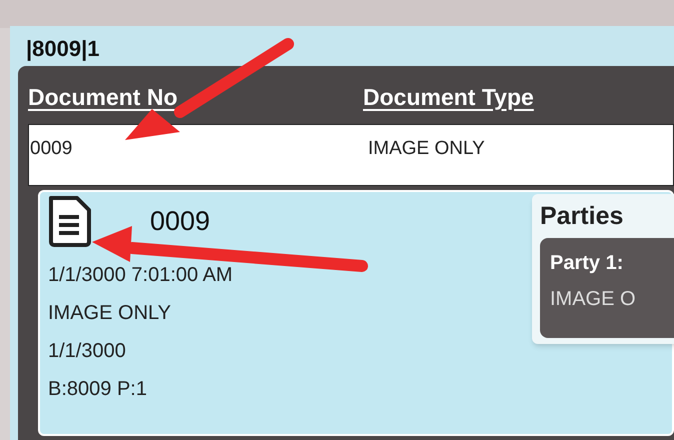 This screenshot has height=440, width=674. Describe the element at coordinates (587, 263) in the screenshot. I see `party-label: Party 1:` at that location.